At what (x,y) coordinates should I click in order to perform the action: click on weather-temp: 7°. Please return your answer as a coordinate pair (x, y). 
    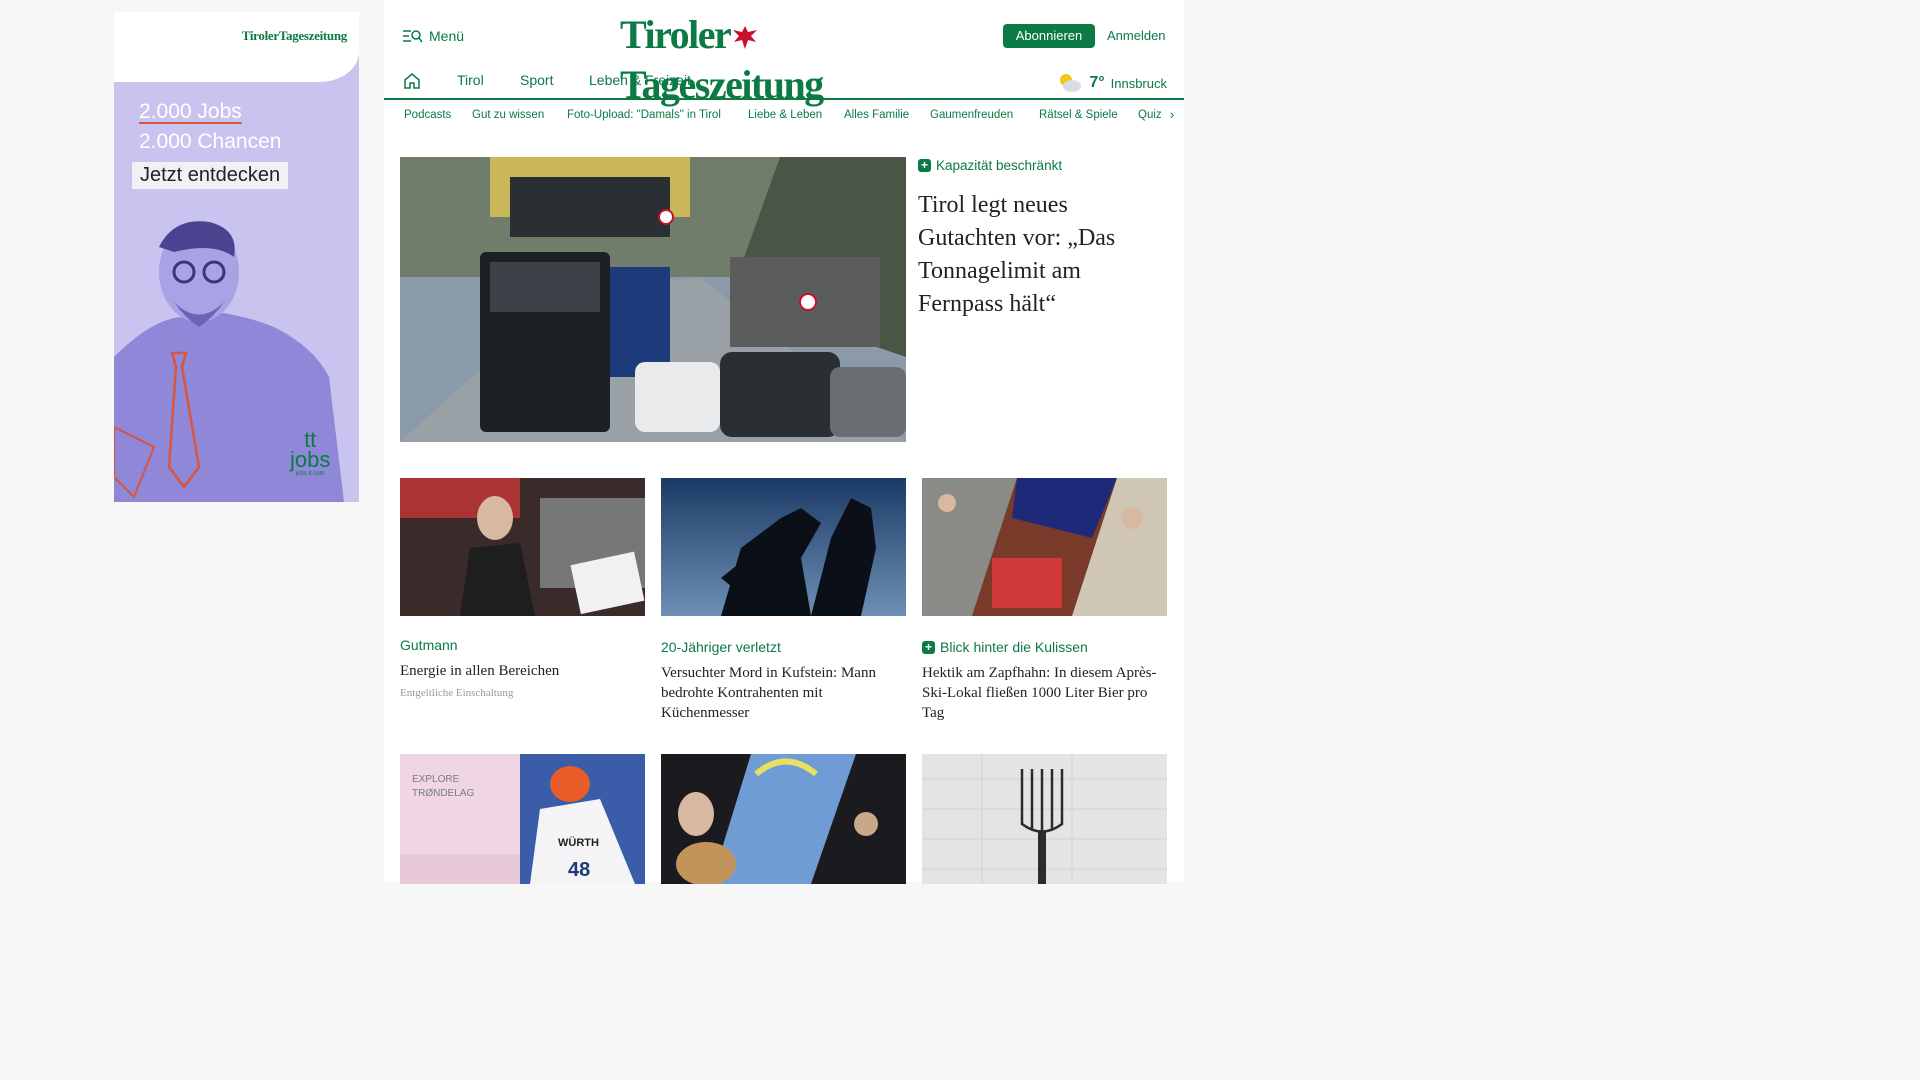
    Looking at the image, I should click on (1097, 82).